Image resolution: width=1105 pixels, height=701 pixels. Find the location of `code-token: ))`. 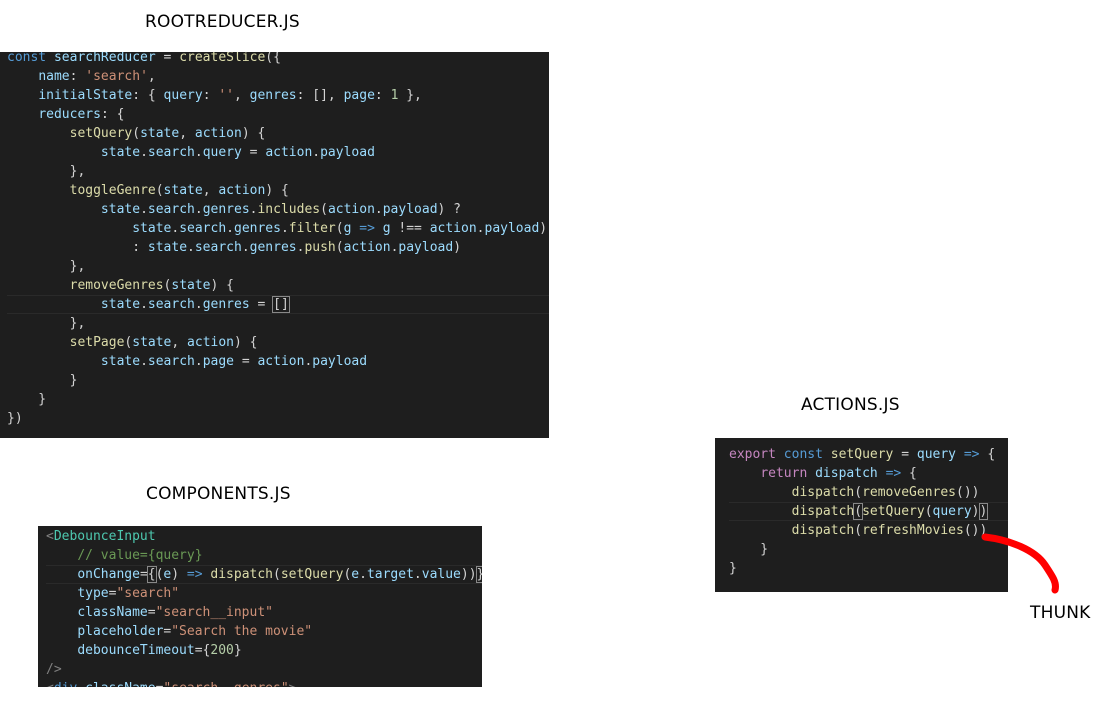

code-token: )) is located at coordinates (468, 574).